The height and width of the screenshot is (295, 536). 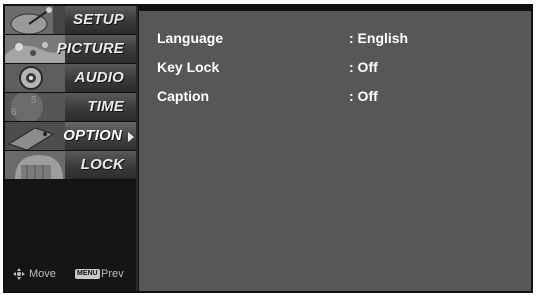 What do you see at coordinates (42, 274) in the screenshot?
I see `move-hint-label: Move` at bounding box center [42, 274].